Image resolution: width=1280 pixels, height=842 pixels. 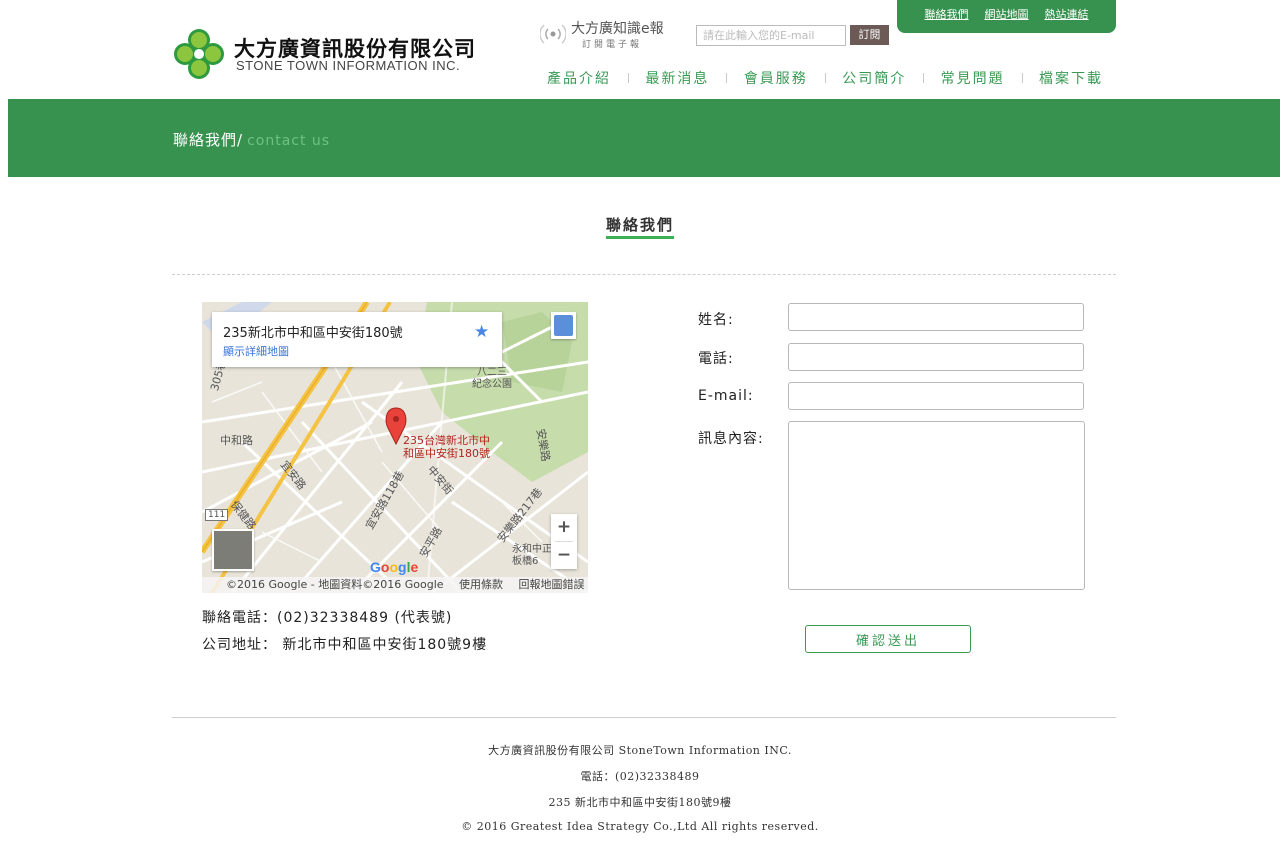 What do you see at coordinates (394, 567) in the screenshot?
I see `google-logo: Google` at bounding box center [394, 567].